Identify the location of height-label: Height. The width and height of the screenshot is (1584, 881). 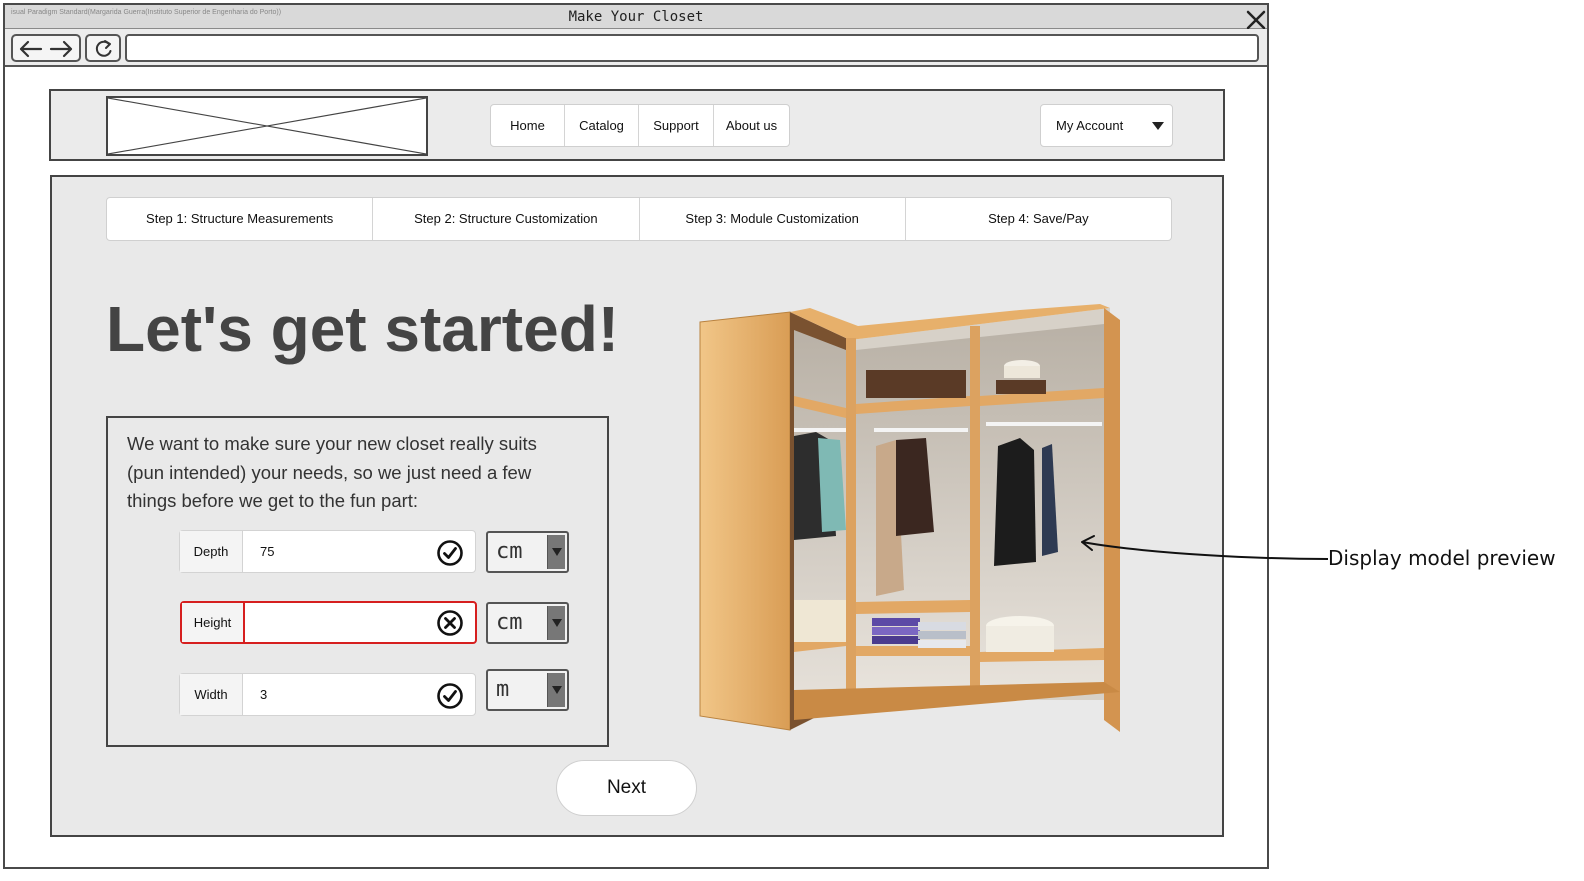
(213, 622).